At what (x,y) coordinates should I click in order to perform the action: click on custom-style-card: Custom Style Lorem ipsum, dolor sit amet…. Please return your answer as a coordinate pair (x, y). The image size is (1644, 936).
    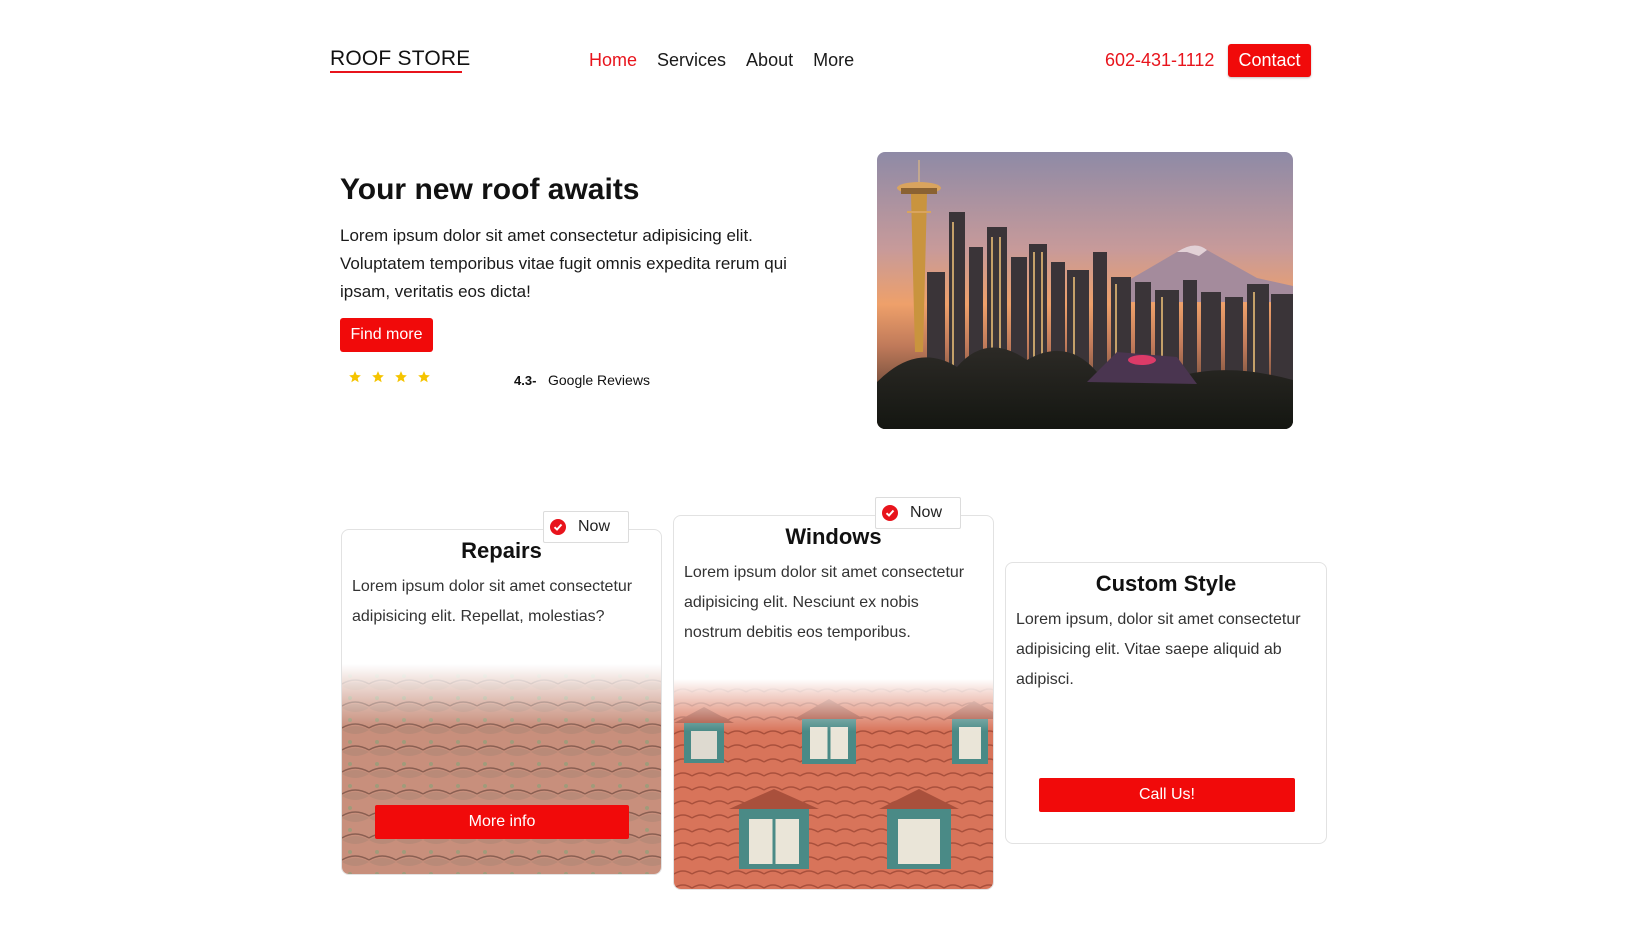
    Looking at the image, I should click on (1166, 703).